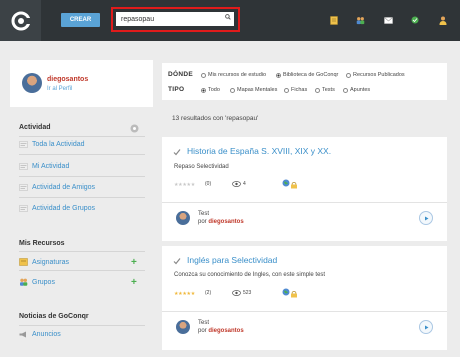 This screenshot has width=460, height=357. I want to click on create-button: CREAR, so click(80, 20).